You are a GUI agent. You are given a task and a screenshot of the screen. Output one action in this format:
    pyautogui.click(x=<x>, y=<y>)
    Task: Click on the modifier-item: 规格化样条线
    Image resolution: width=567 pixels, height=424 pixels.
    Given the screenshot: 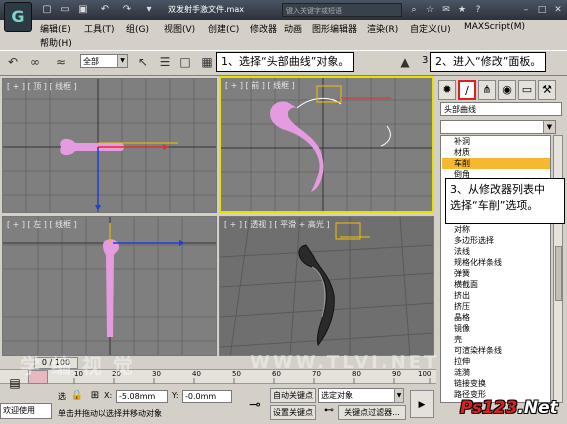 What is the action you would take?
    pyautogui.click(x=478, y=262)
    